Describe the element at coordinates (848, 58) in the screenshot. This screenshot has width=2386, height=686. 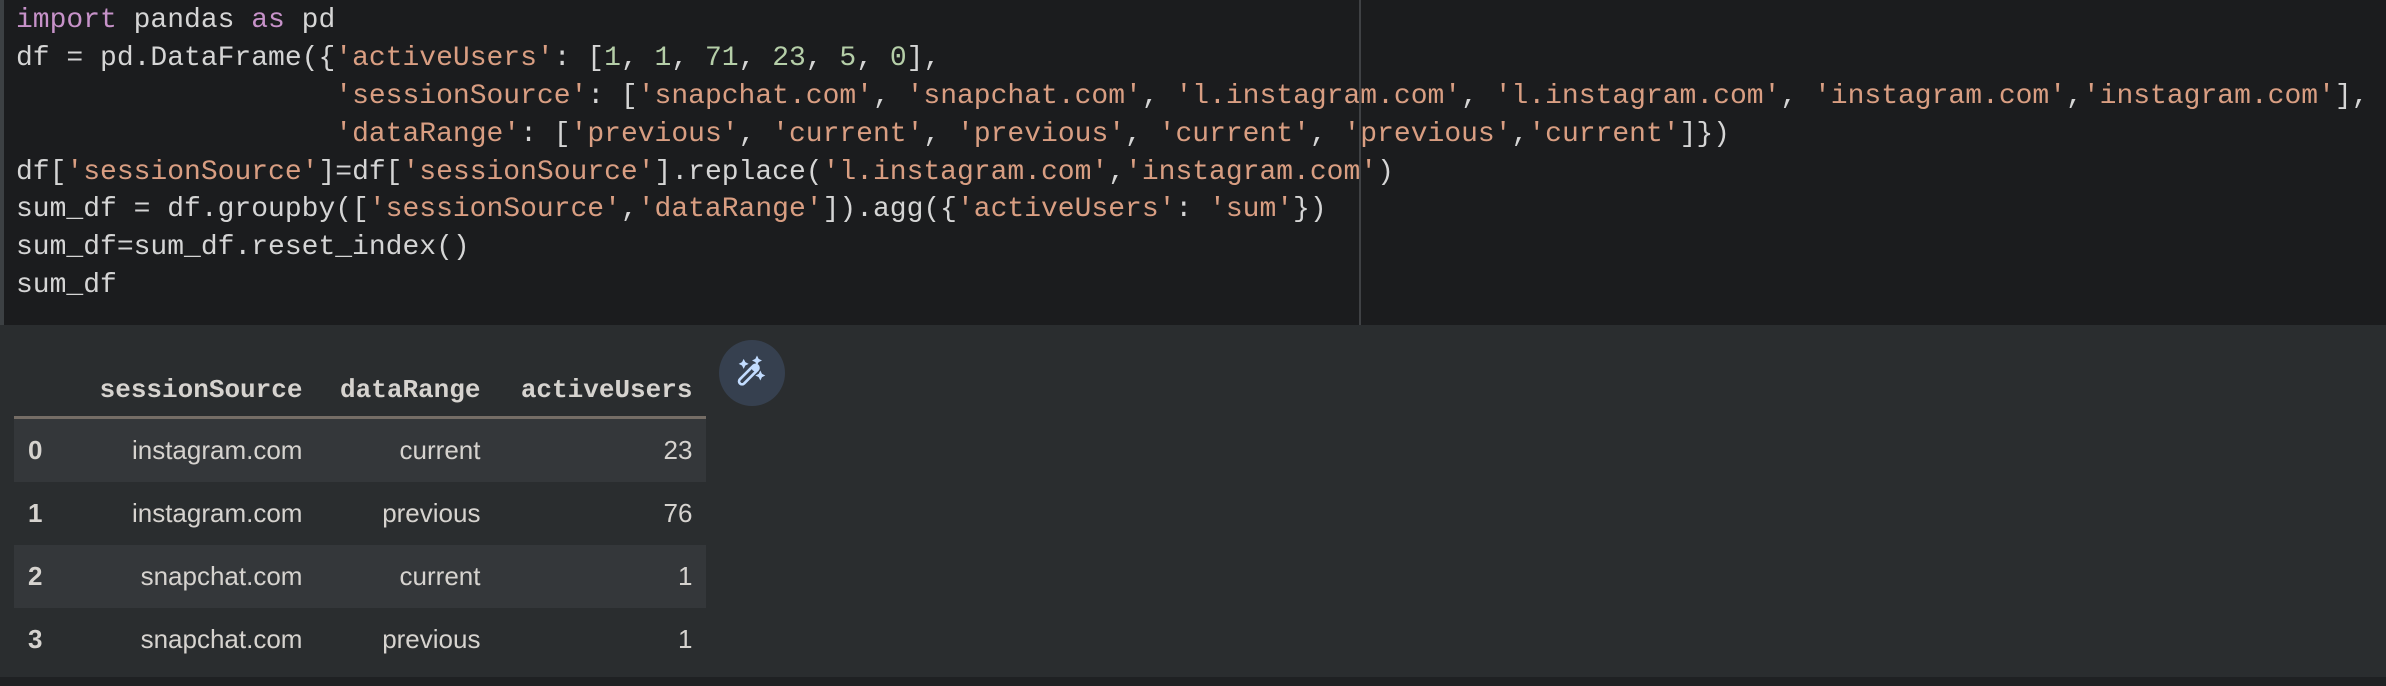
I see `code-token-num: 5` at that location.